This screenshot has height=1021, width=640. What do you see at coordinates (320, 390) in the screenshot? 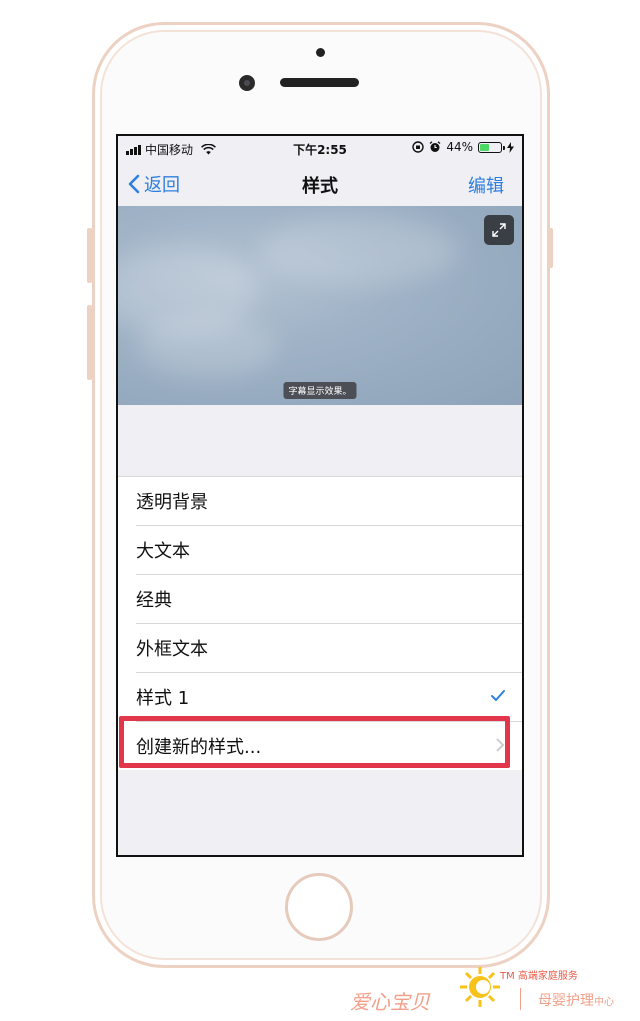
I see `subtitle-caption: 字幕显示效果。` at bounding box center [320, 390].